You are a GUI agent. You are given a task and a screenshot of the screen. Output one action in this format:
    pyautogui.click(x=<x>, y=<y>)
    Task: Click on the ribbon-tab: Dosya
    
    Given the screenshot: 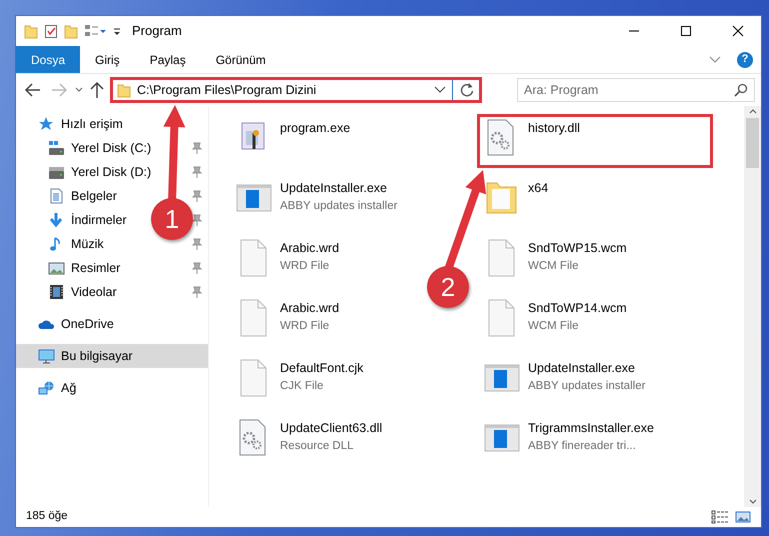 What is the action you would take?
    pyautogui.click(x=48, y=59)
    